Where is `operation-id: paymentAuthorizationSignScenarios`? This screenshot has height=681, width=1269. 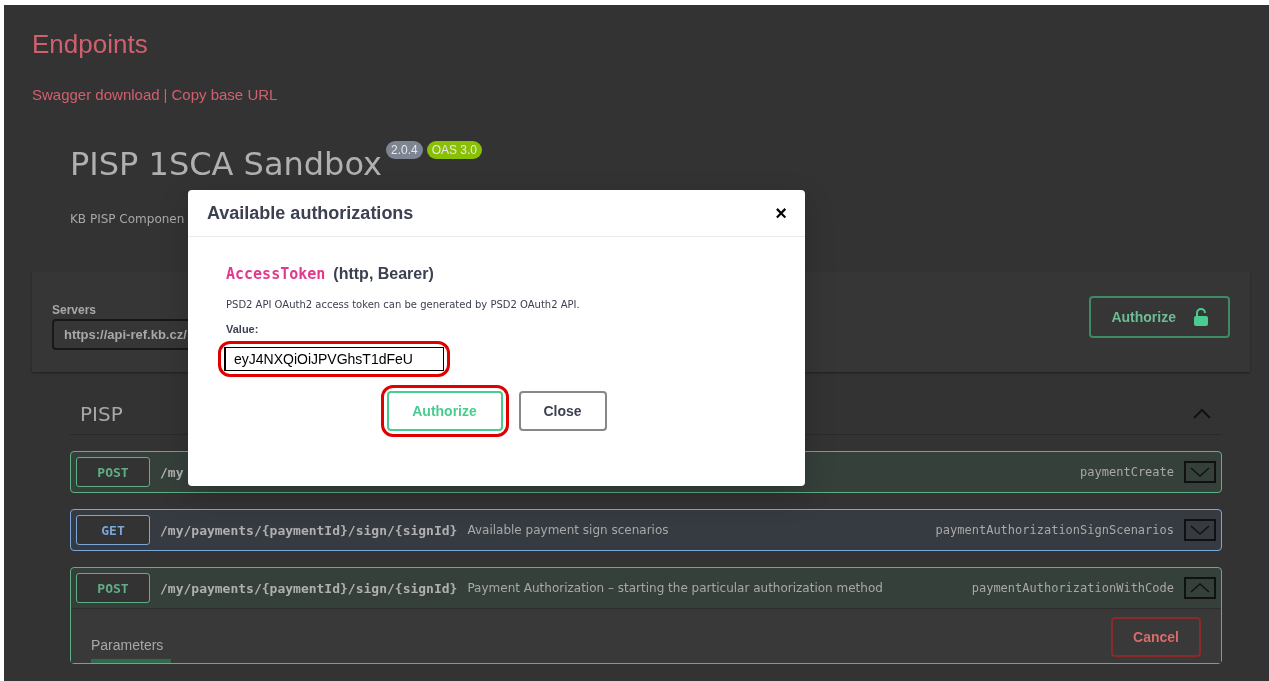
operation-id: paymentAuthorizationSignScenarios is located at coordinates (1054, 530).